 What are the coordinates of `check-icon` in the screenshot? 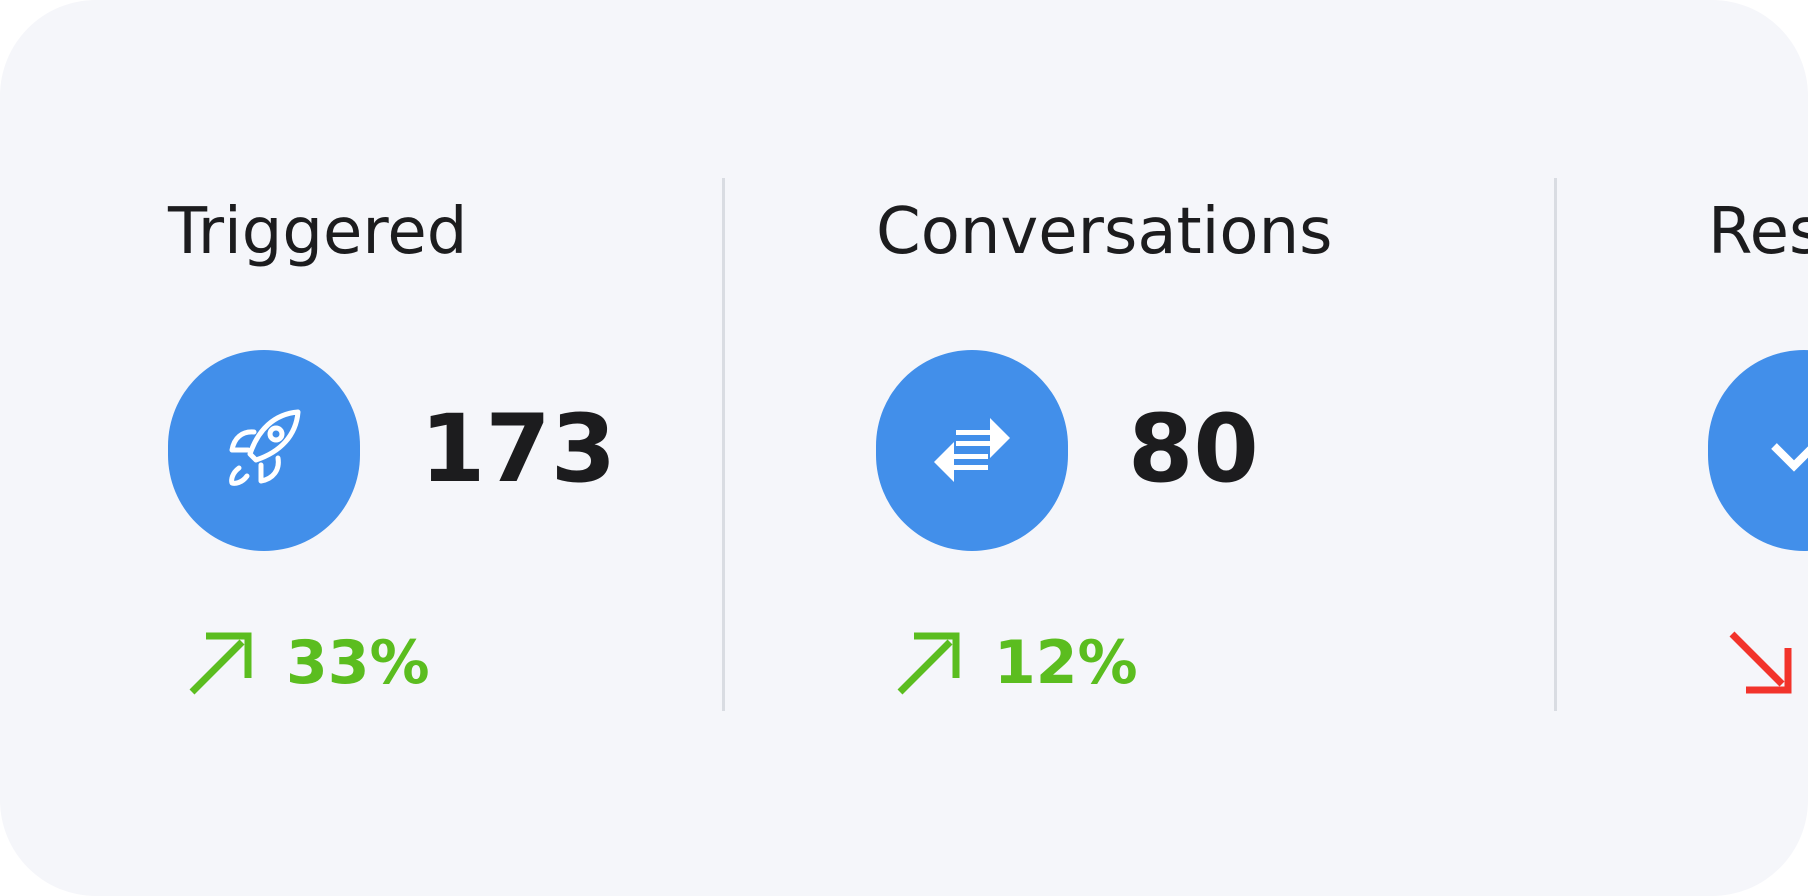 It's located at (1789, 457).